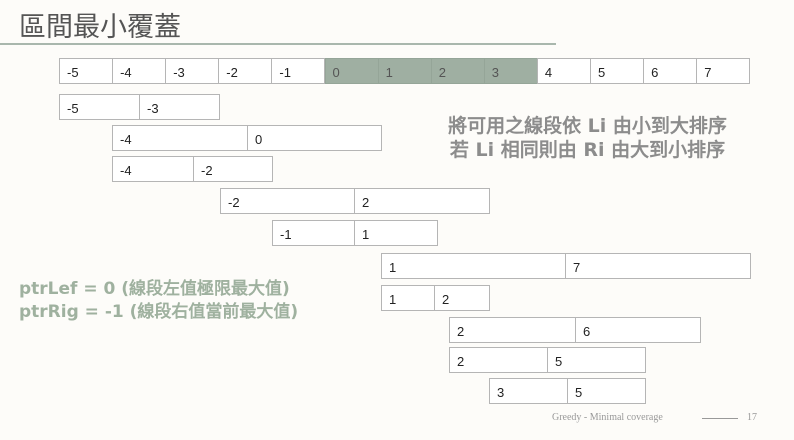  I want to click on segment-right-cell: -2, so click(233, 169).